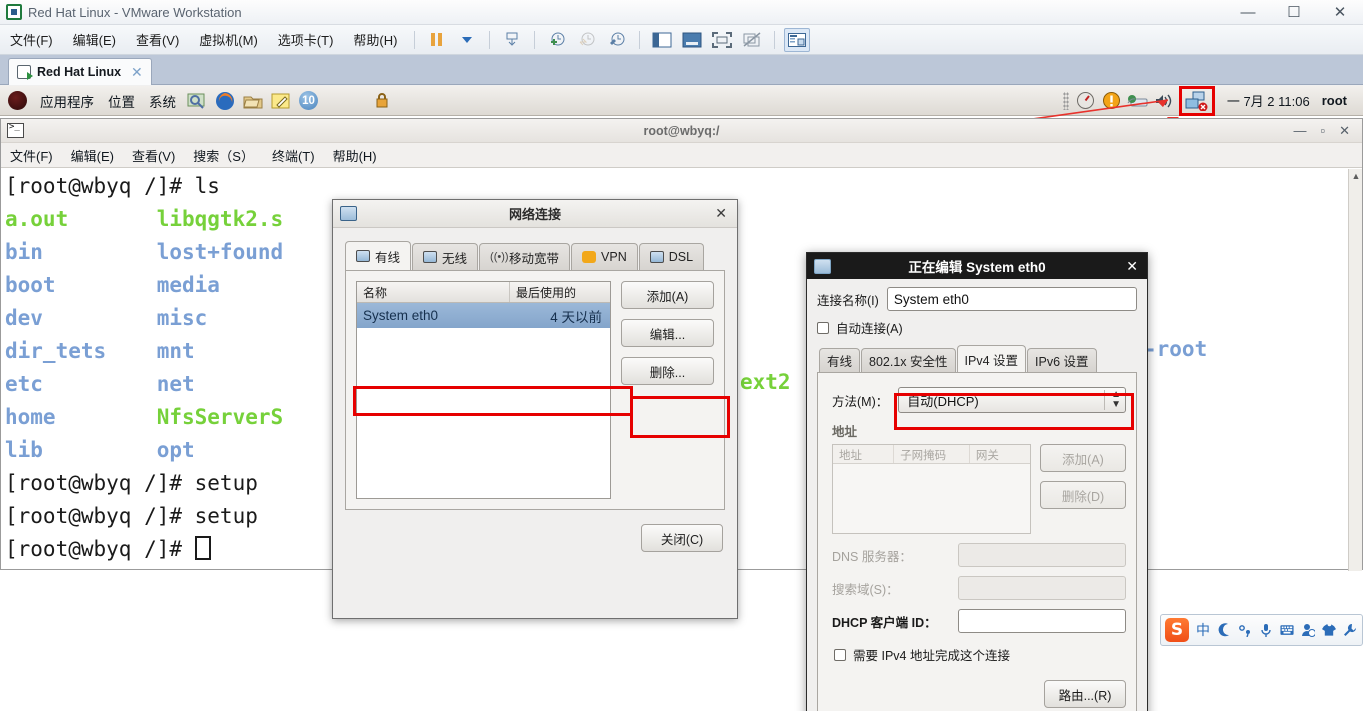  What do you see at coordinates (308, 100) in the screenshot?
I see `workspace-count-badge: 10` at bounding box center [308, 100].